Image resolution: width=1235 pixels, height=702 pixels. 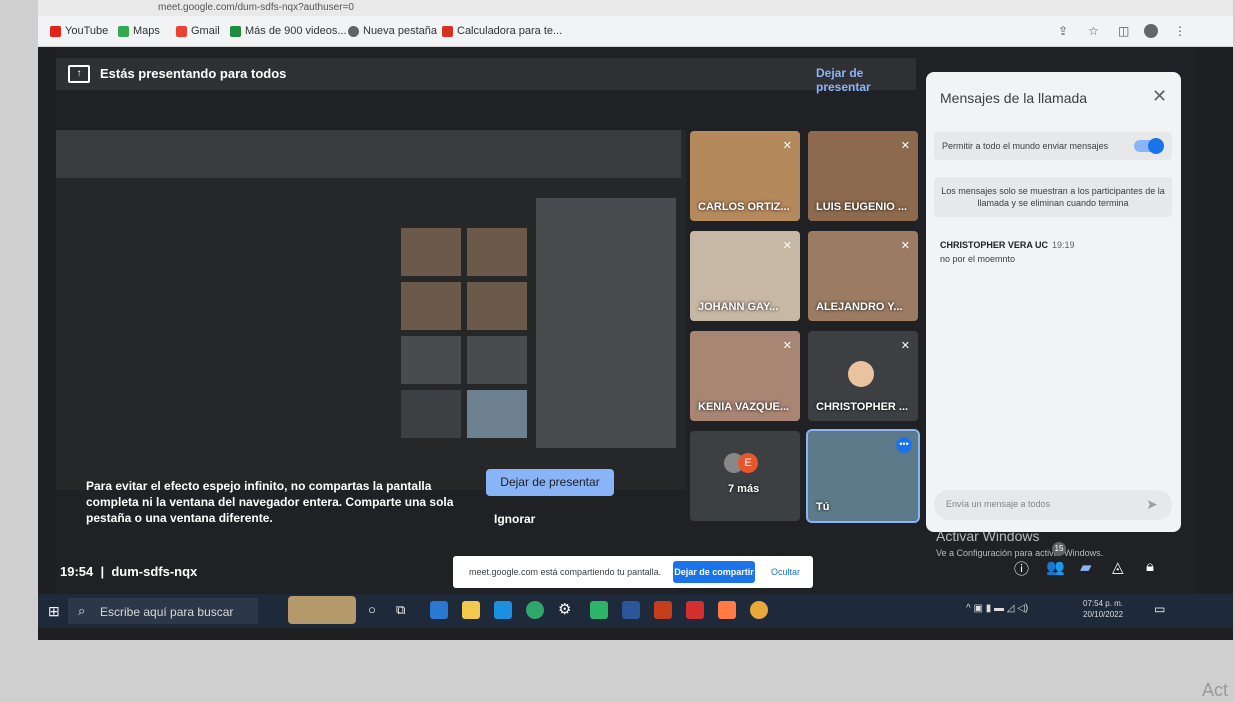 What do you see at coordinates (1156, 146) in the screenshot?
I see `toggle-knob` at bounding box center [1156, 146].